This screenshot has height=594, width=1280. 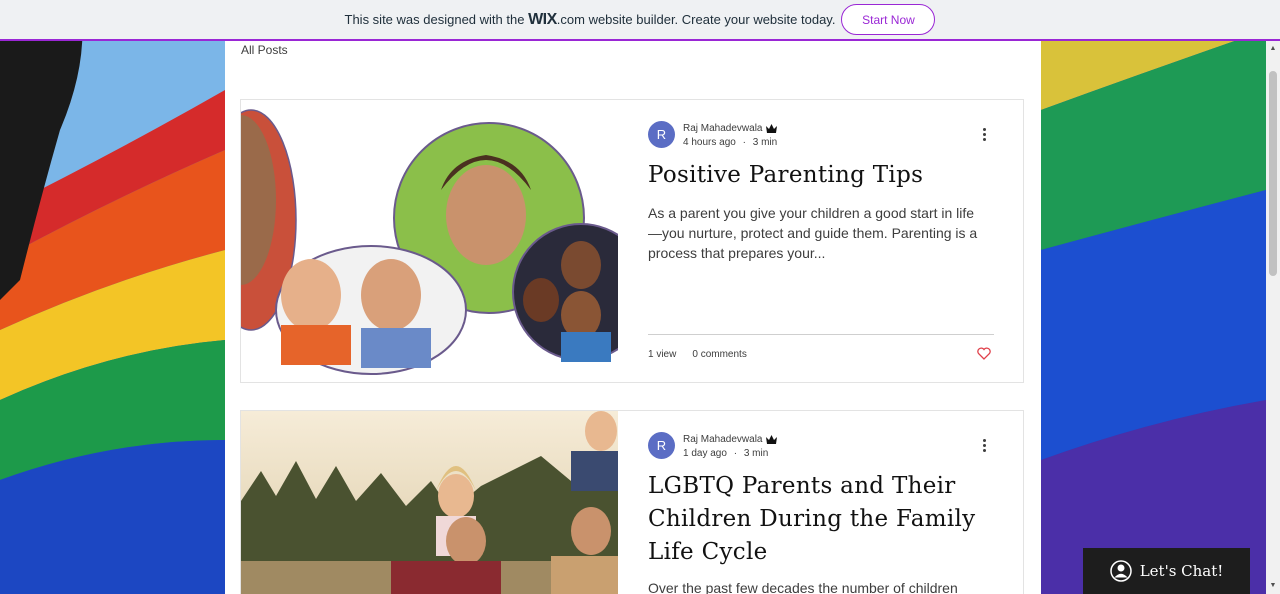 I want to click on post-stats: 1 view 0 comments, so click(x=697, y=354).